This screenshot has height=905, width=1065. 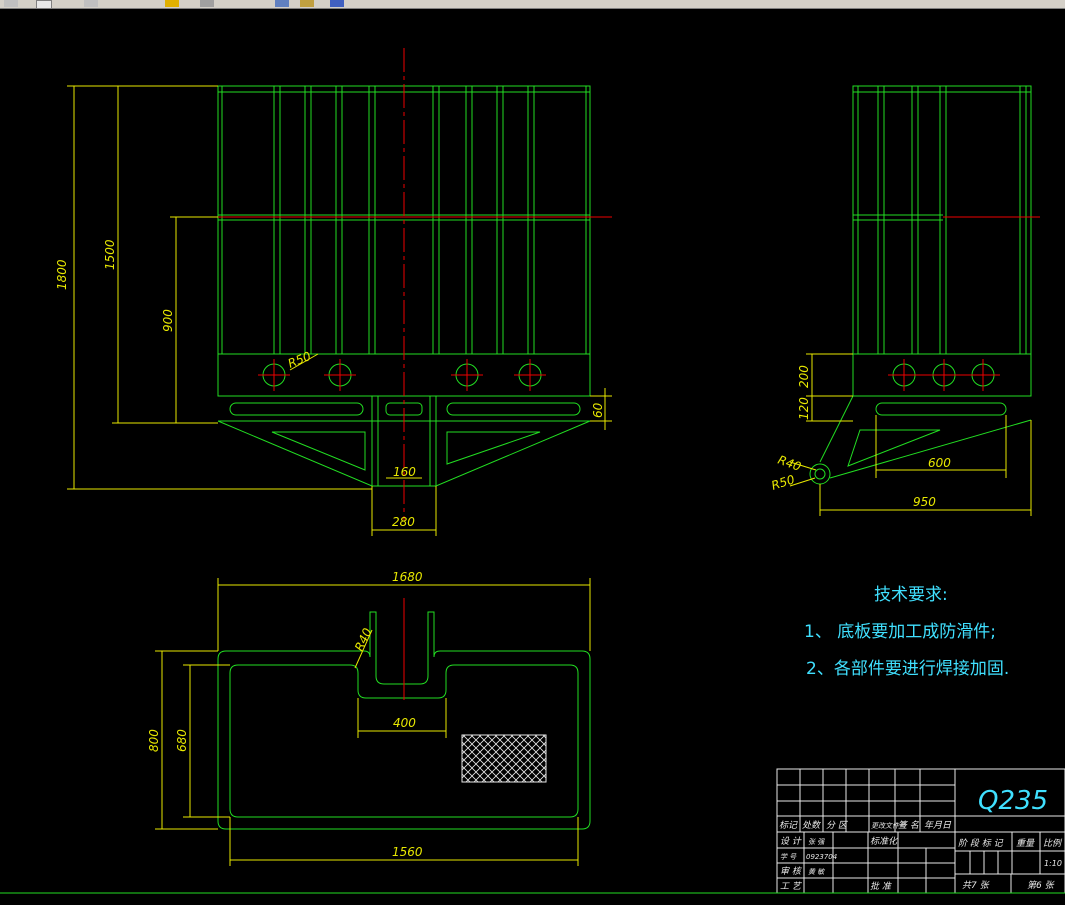 I want to click on pointer-icon, so click(x=11, y=3).